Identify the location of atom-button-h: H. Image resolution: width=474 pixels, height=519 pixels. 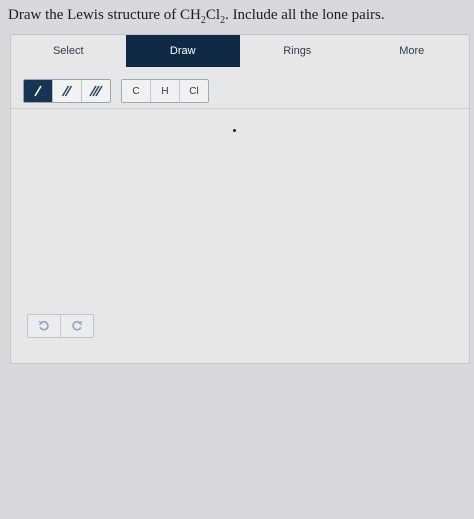
(165, 91).